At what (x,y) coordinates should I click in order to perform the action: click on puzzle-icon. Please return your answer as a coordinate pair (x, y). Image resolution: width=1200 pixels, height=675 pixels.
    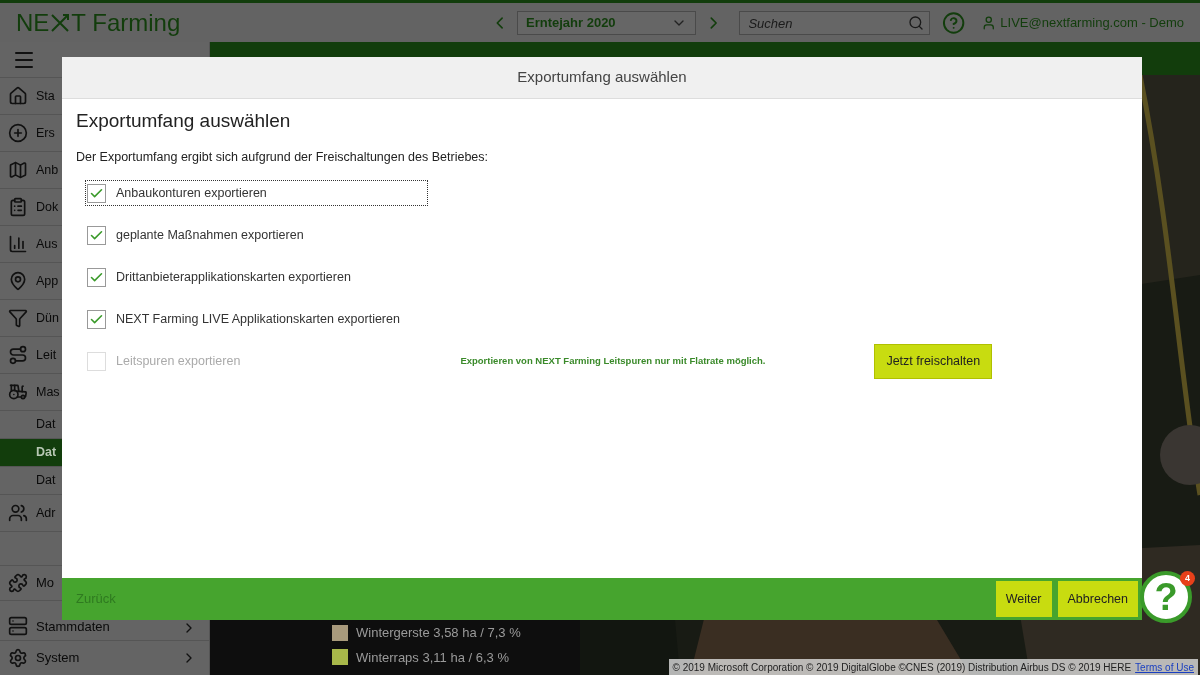
    Looking at the image, I should click on (18, 583).